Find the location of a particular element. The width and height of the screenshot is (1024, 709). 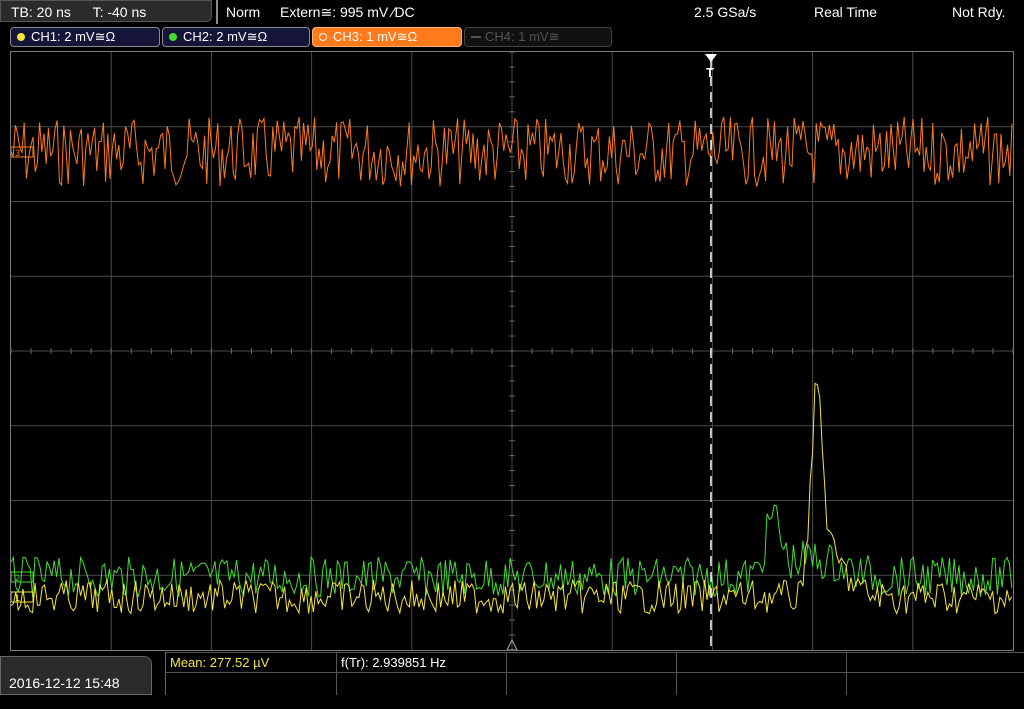

divider is located at coordinates (217, 12).